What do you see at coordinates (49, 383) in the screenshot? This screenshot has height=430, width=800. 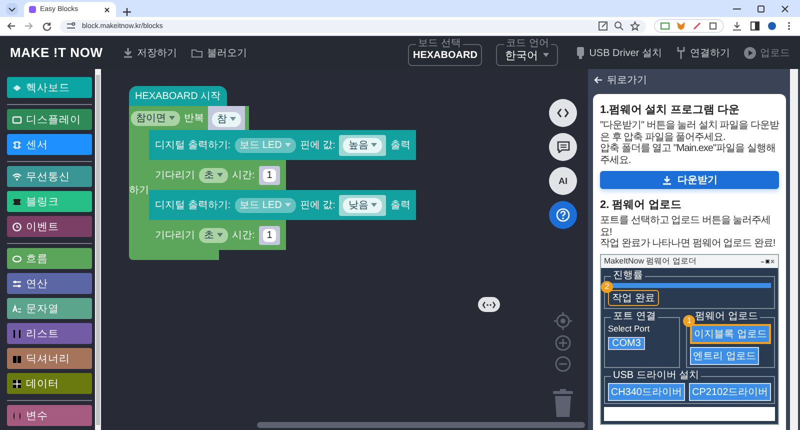 I see `category-item: 데이터` at bounding box center [49, 383].